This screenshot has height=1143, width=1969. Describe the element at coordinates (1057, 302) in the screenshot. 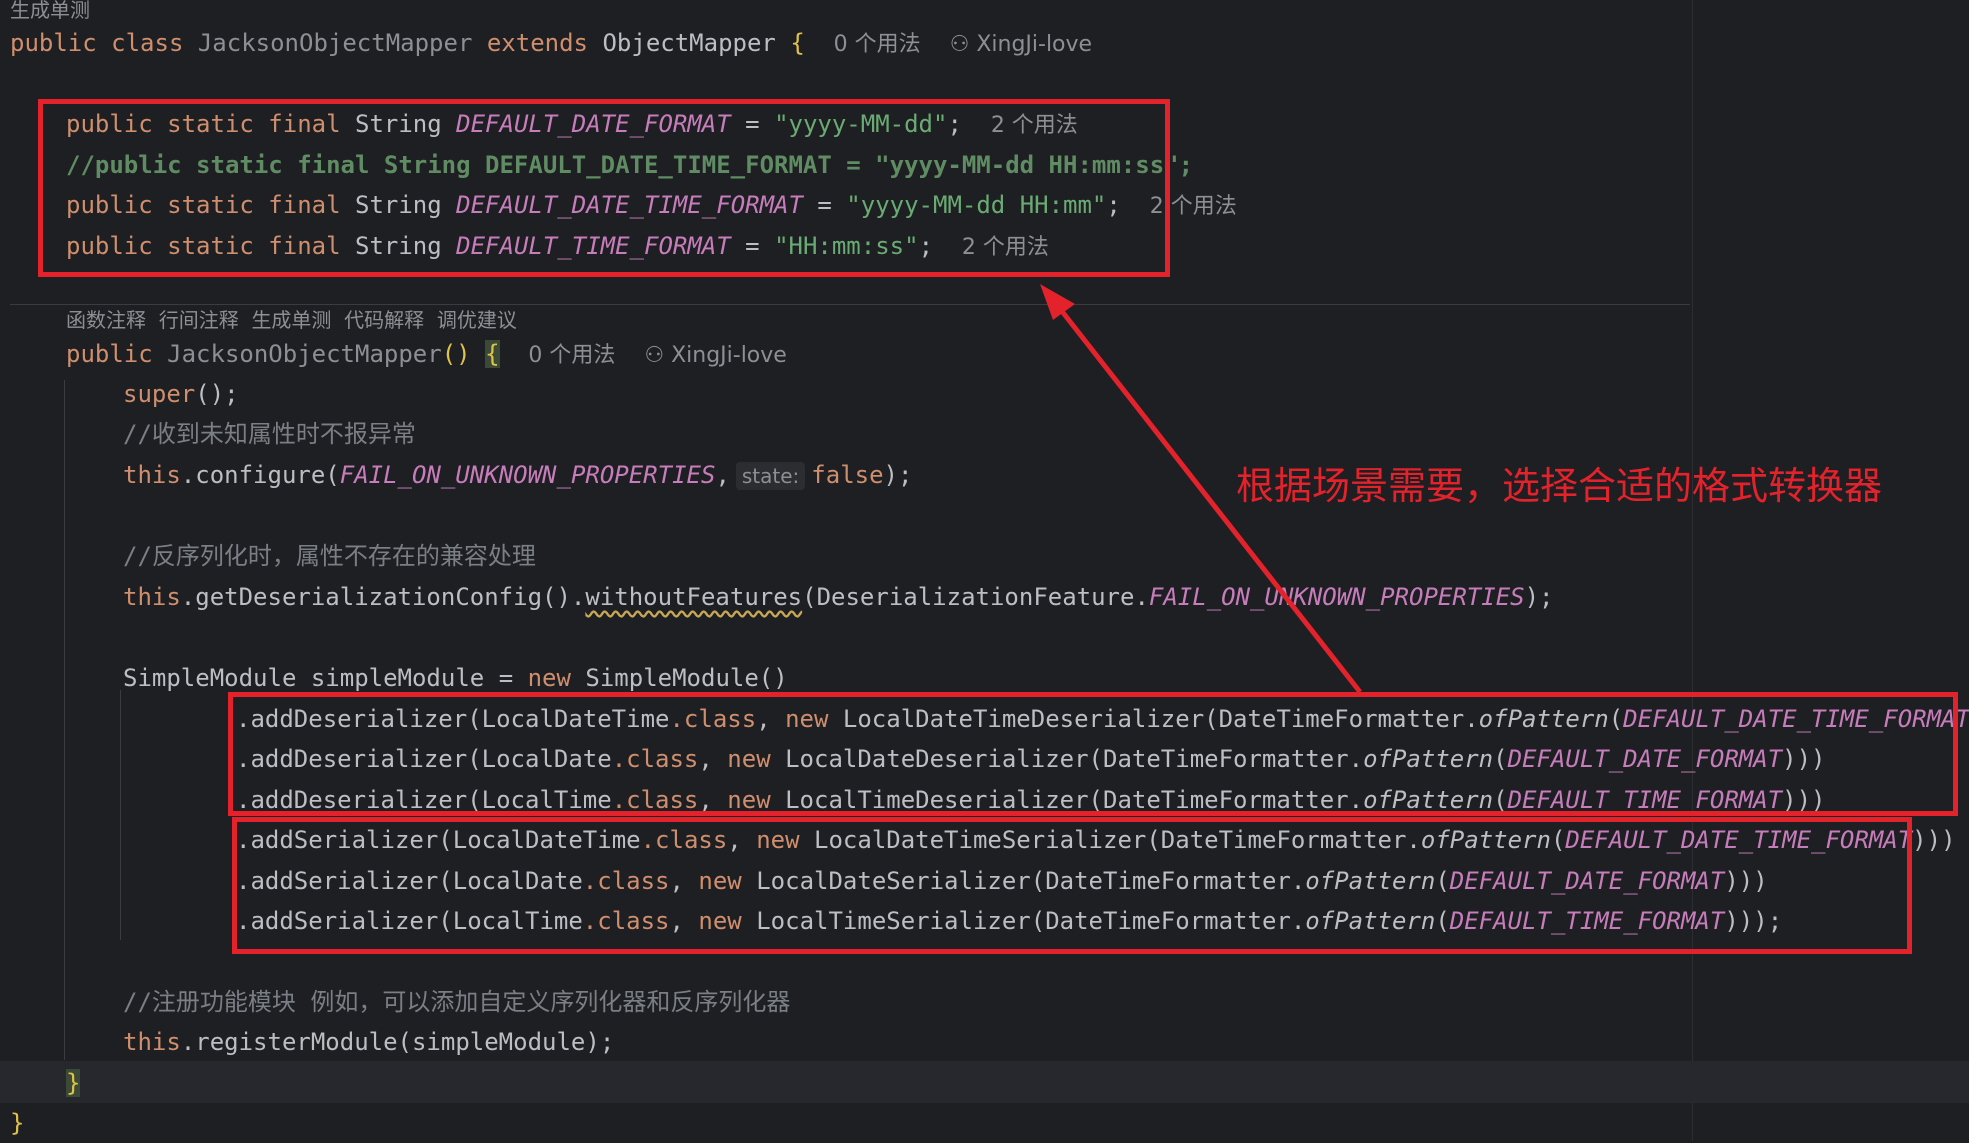

I see `arrowhead-icon` at that location.